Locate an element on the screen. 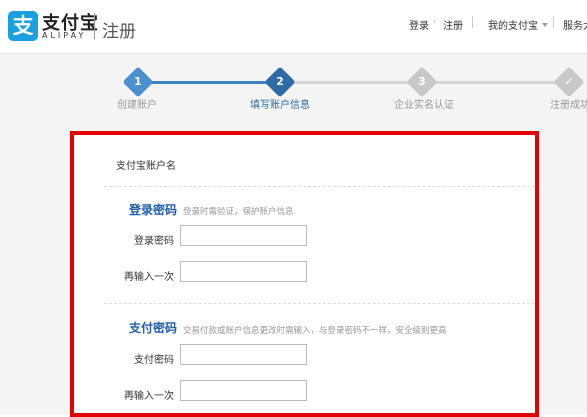 Image resolution: width=587 pixels, height=417 pixels. logo-subtext: ALIPAY is located at coordinates (64, 35).